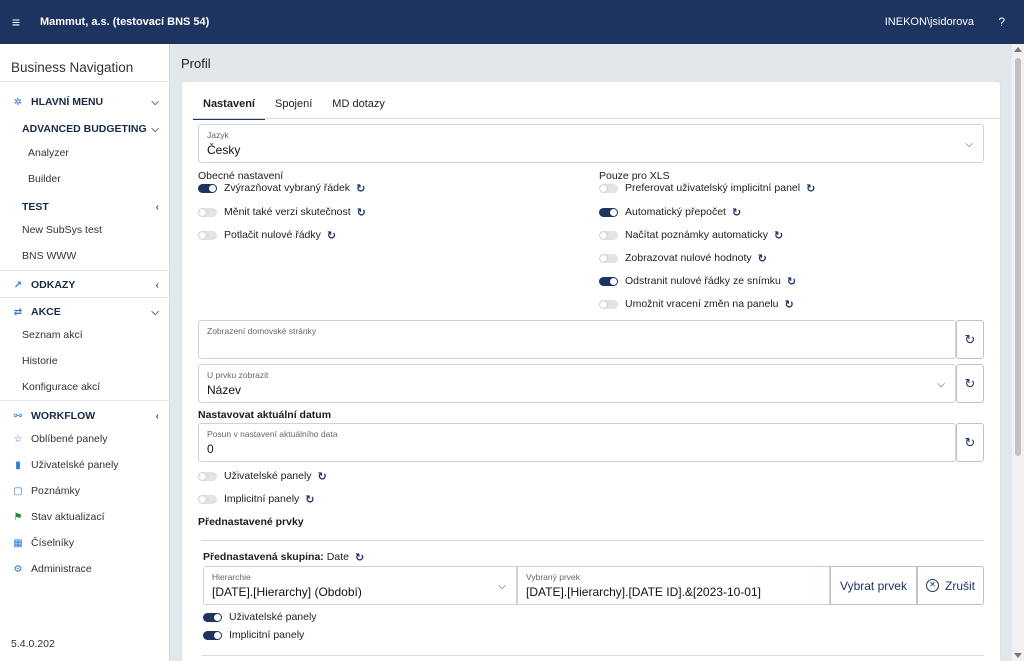 The image size is (1024, 661). I want to click on sidebar-item-seznam-akci: Seznam akcí, so click(85, 335).